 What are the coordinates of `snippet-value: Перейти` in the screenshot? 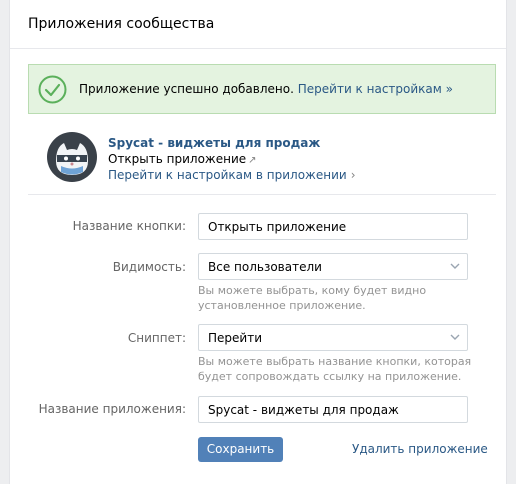 It's located at (235, 338).